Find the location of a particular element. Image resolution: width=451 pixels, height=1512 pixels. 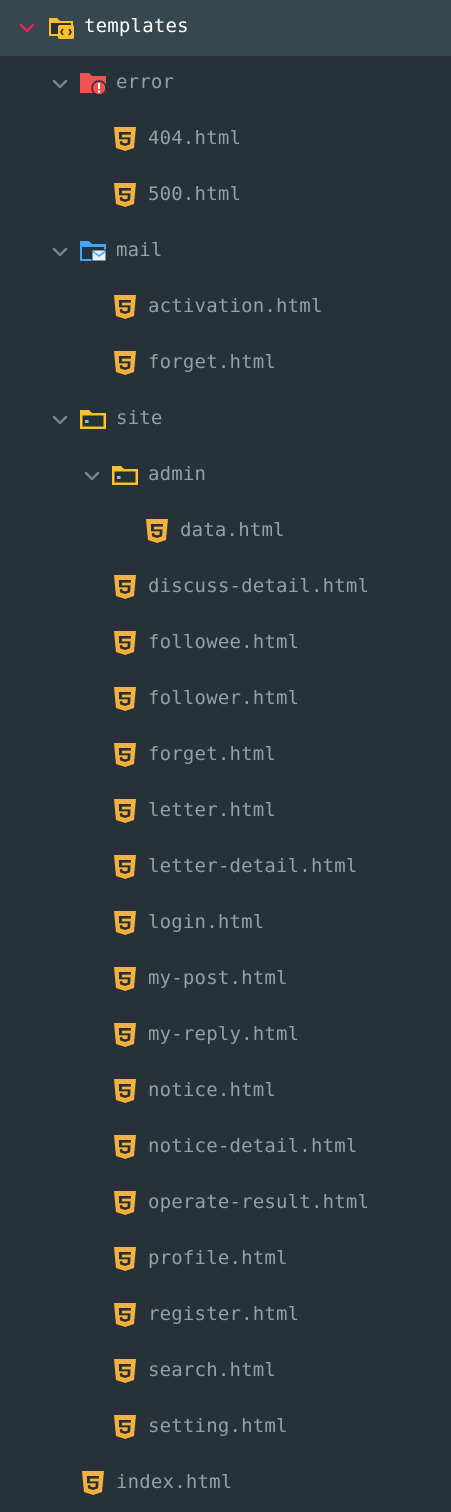

folder-row-site: site is located at coordinates (225, 420).